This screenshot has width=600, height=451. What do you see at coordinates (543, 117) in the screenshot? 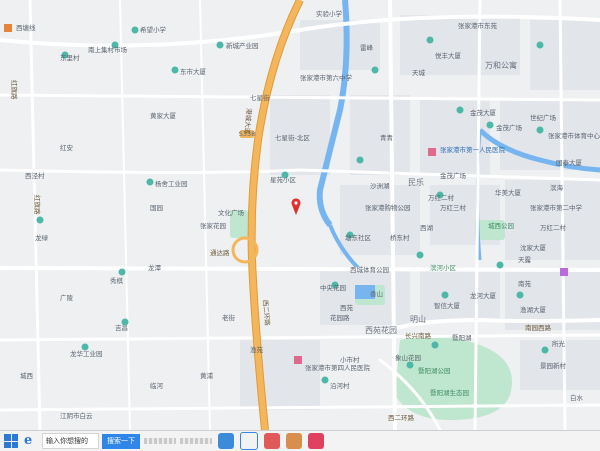
I see `map-label: 世纪广场` at bounding box center [543, 117].